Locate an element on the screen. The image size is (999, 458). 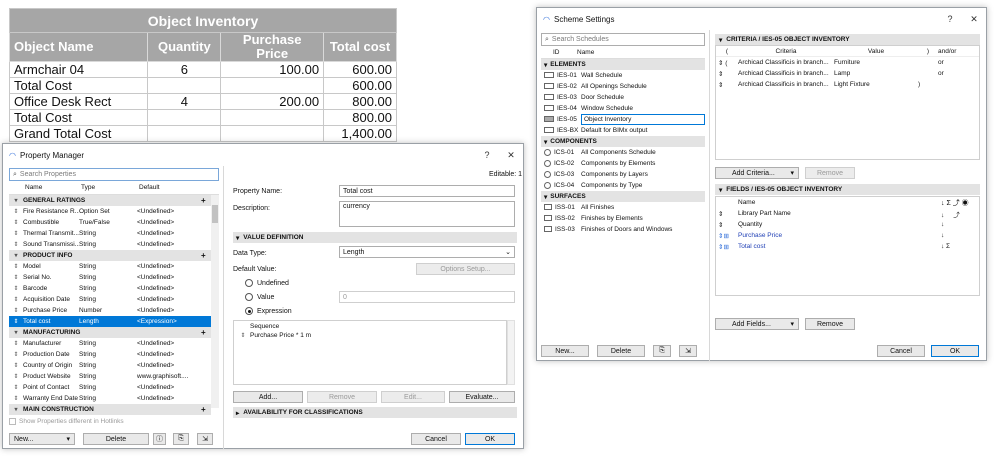
expression-sequence-list: Sequence ⇕ Purchase Price * 1 m is located at coordinates (370, 352).